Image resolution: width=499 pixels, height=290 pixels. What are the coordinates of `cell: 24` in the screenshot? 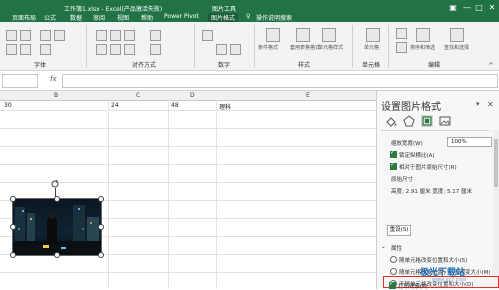 It's located at (115, 105).